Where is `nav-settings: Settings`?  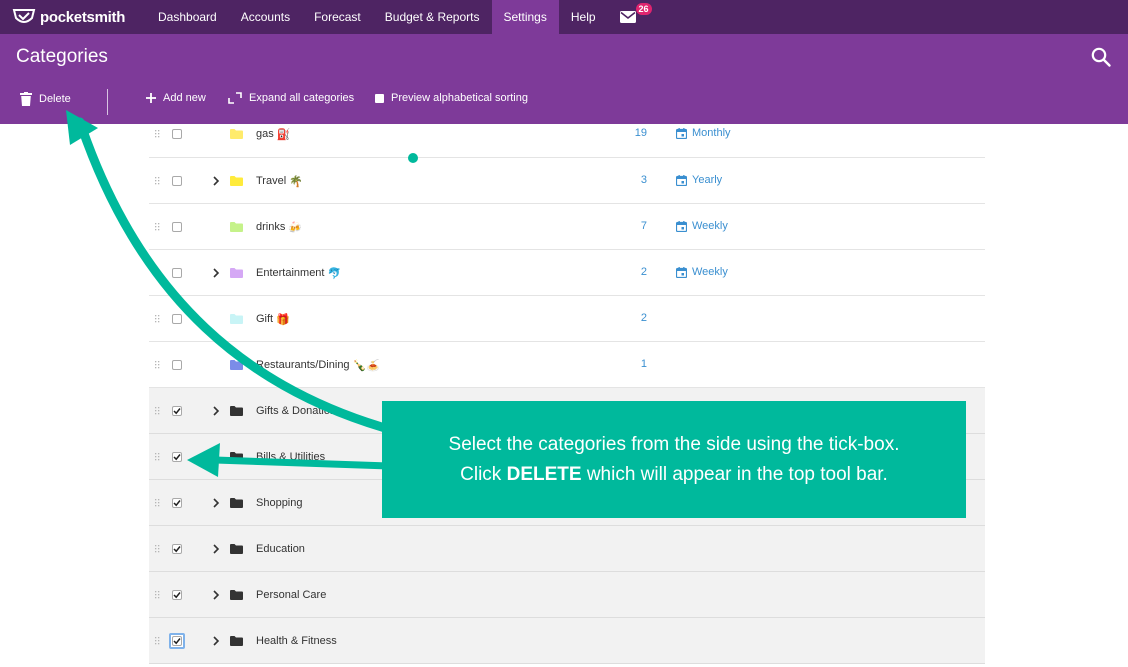 nav-settings: Settings is located at coordinates (525, 17).